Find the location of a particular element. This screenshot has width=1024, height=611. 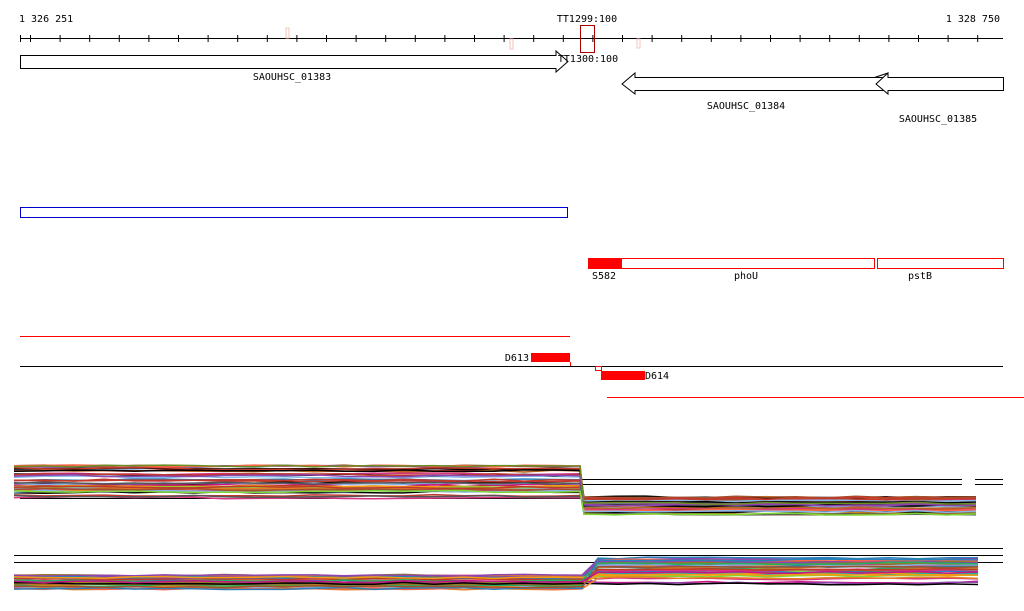

scale-end-label: 1 328 750 is located at coordinates (973, 19).